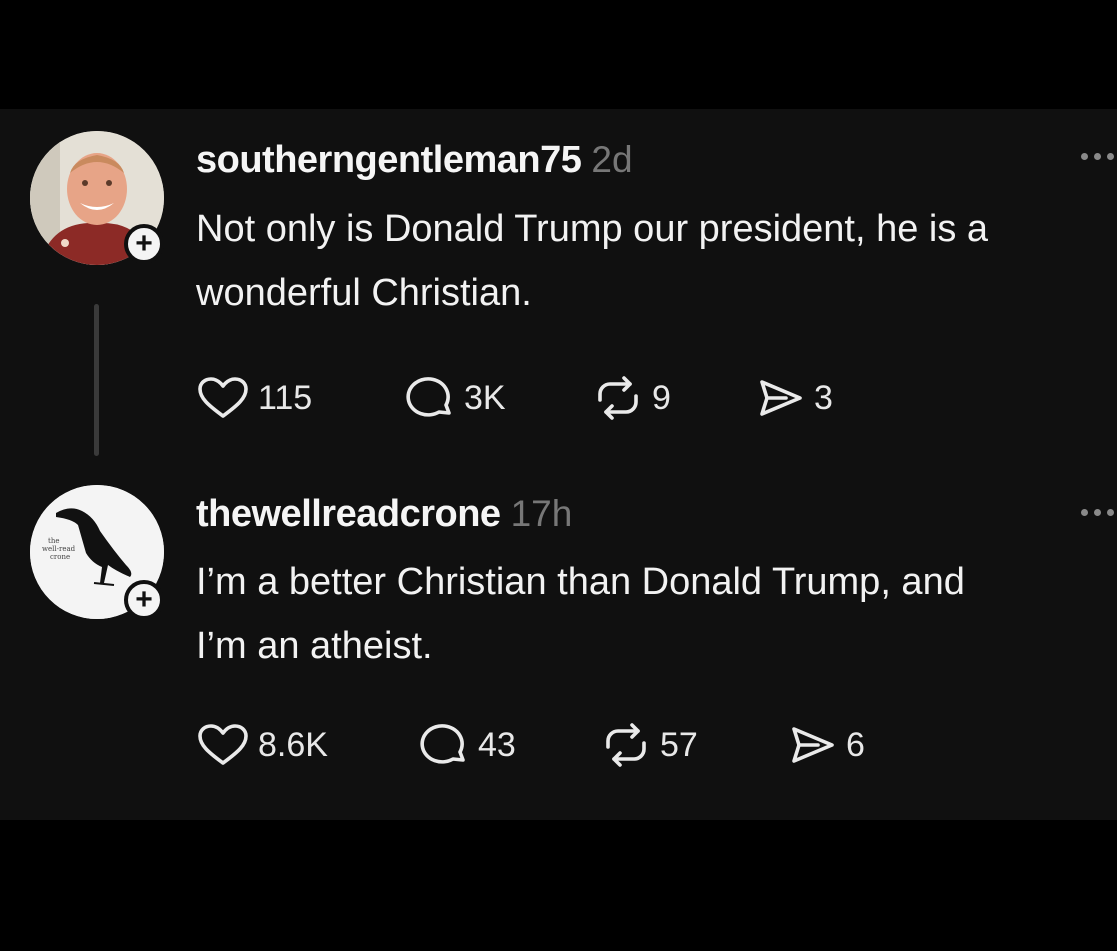  Describe the element at coordinates (649, 745) in the screenshot. I see `repost-button: 57` at that location.